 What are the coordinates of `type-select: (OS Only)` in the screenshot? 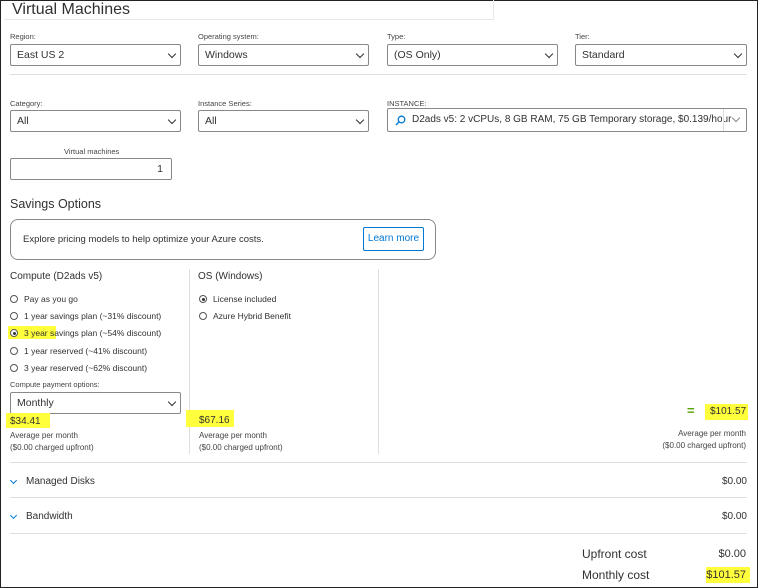 It's located at (472, 55).